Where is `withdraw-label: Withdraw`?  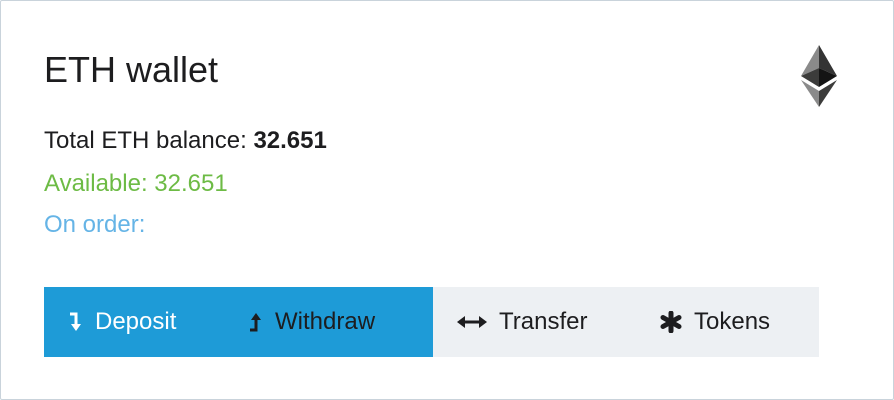 withdraw-label: Withdraw is located at coordinates (325, 321).